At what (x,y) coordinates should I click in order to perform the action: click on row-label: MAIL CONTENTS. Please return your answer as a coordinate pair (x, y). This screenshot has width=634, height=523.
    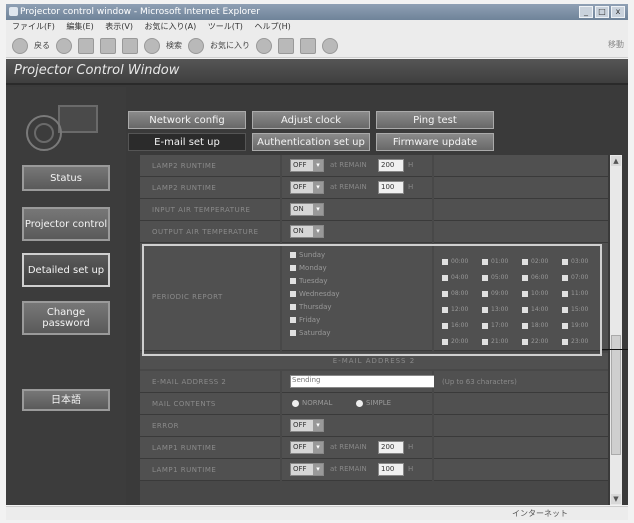
    Looking at the image, I should click on (210, 404).